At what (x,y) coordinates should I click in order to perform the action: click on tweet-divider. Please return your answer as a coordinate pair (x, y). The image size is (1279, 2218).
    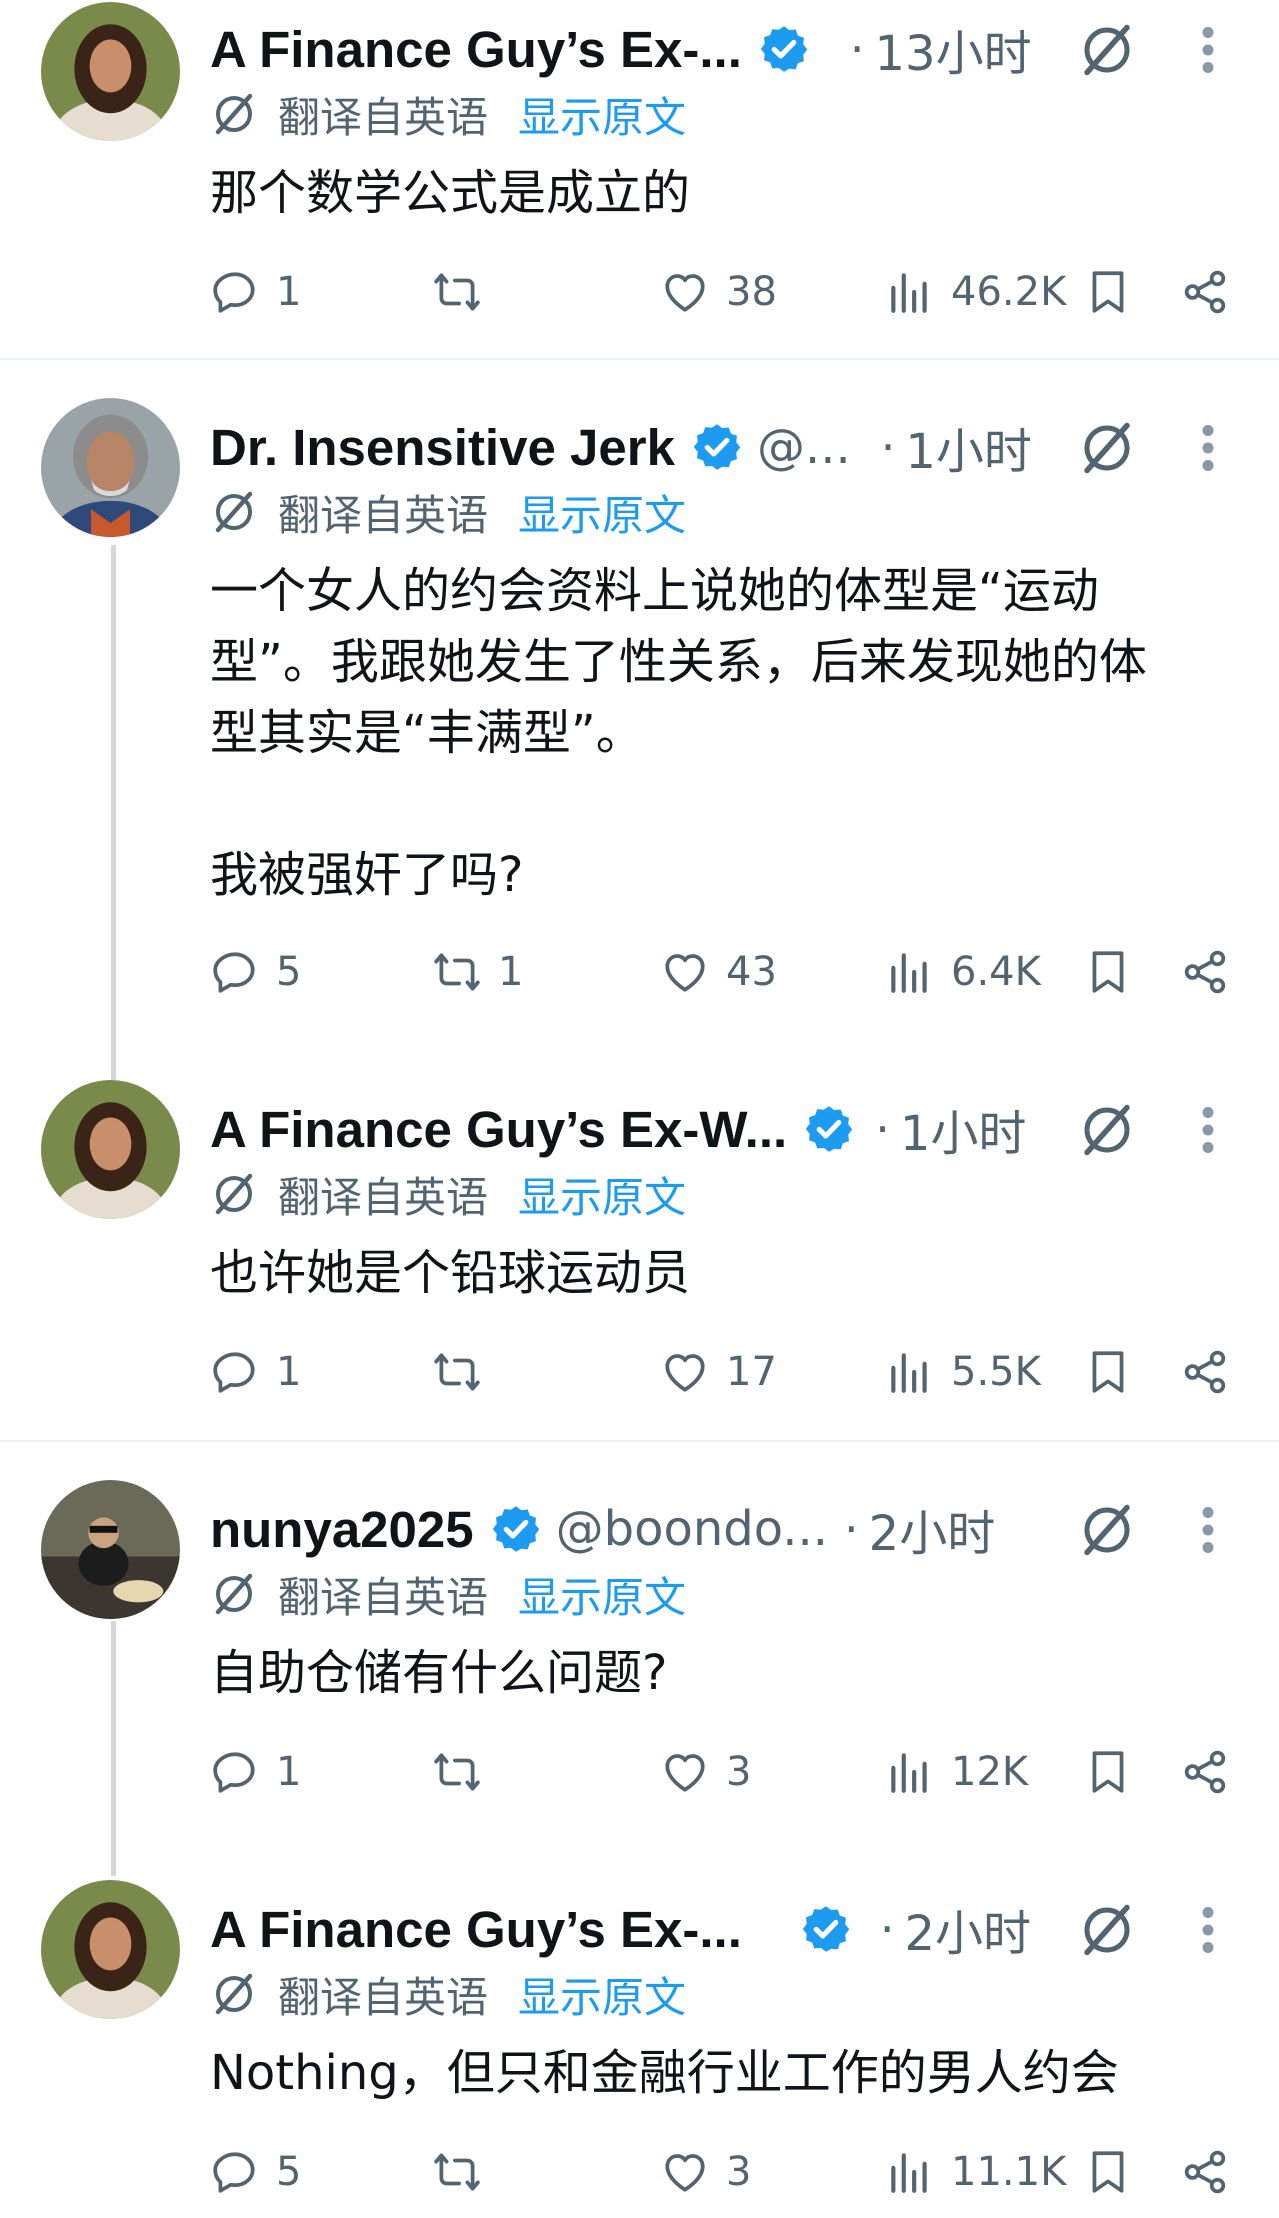
    Looking at the image, I should click on (639, 359).